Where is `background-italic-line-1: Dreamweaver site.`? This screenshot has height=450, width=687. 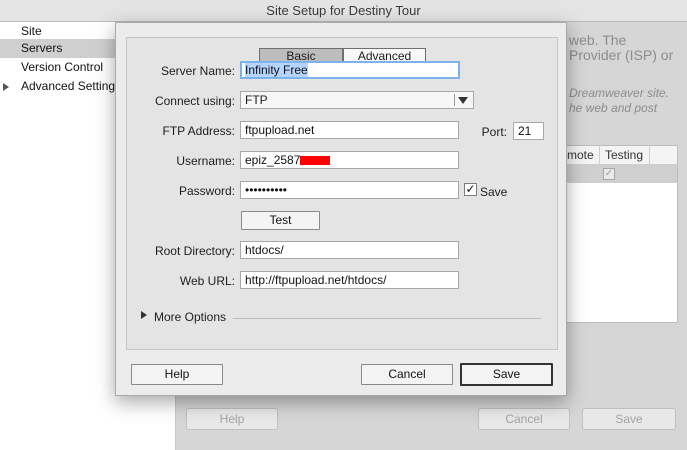 background-italic-line-1: Dreamweaver site. is located at coordinates (619, 93).